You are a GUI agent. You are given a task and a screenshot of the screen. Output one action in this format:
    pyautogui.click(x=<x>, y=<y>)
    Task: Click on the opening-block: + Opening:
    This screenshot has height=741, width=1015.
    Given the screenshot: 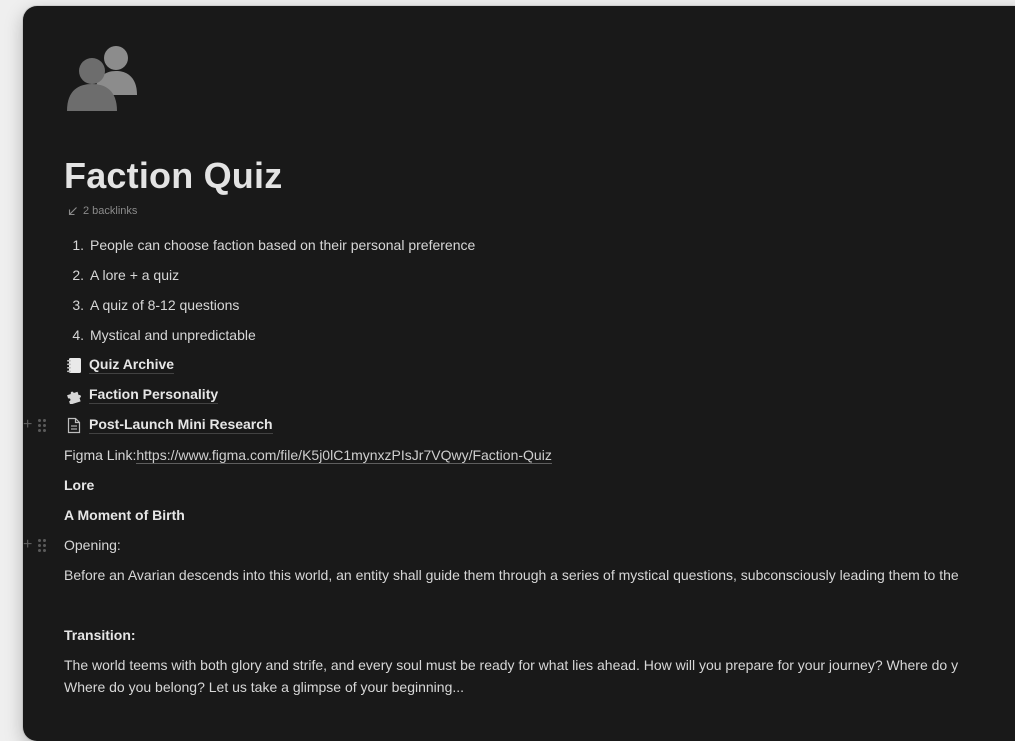 What is the action you would take?
    pyautogui.click(x=519, y=545)
    